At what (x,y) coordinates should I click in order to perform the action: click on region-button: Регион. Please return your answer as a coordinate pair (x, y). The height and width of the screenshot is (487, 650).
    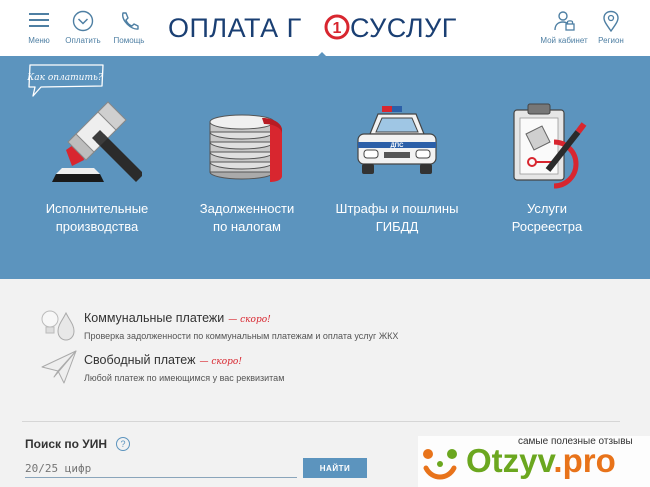
    Looking at the image, I should click on (611, 30).